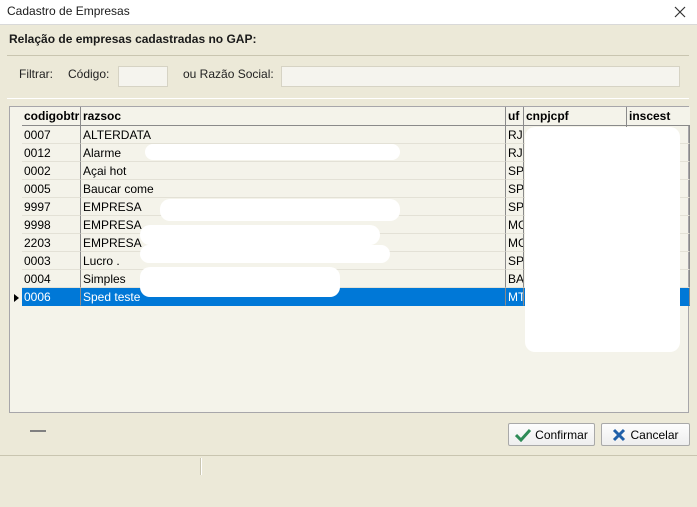 The width and height of the screenshot is (697, 507). What do you see at coordinates (16, 298) in the screenshot?
I see `current-row-arrow-icon` at bounding box center [16, 298].